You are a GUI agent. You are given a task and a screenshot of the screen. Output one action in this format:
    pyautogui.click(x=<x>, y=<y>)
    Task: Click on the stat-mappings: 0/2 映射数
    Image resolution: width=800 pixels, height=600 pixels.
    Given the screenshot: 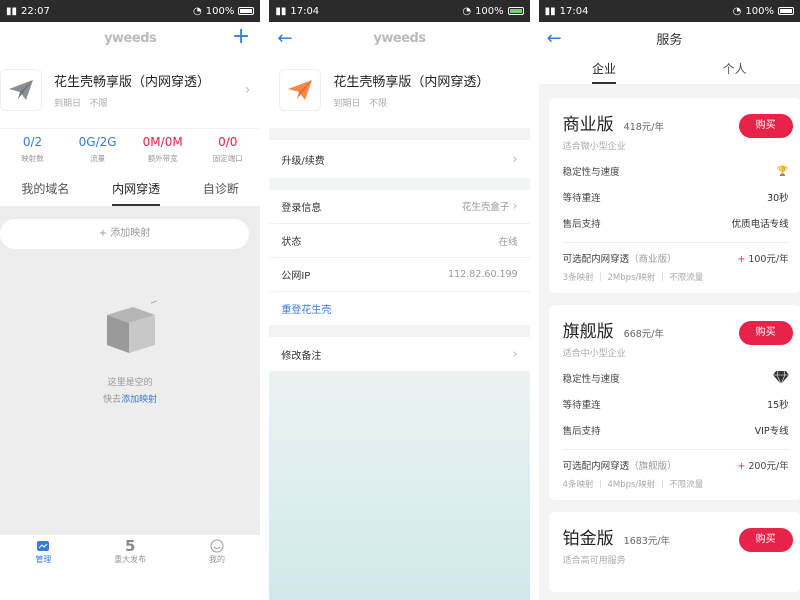 What is the action you would take?
    pyautogui.click(x=32, y=149)
    